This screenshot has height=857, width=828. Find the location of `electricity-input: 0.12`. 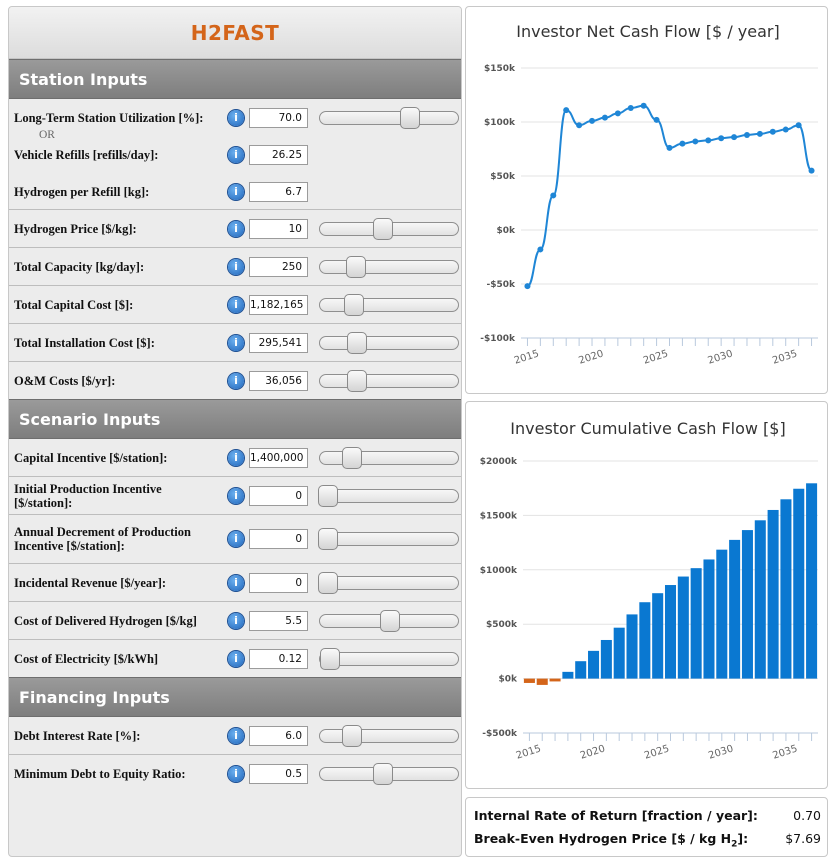

electricity-input: 0.12 is located at coordinates (278, 658).